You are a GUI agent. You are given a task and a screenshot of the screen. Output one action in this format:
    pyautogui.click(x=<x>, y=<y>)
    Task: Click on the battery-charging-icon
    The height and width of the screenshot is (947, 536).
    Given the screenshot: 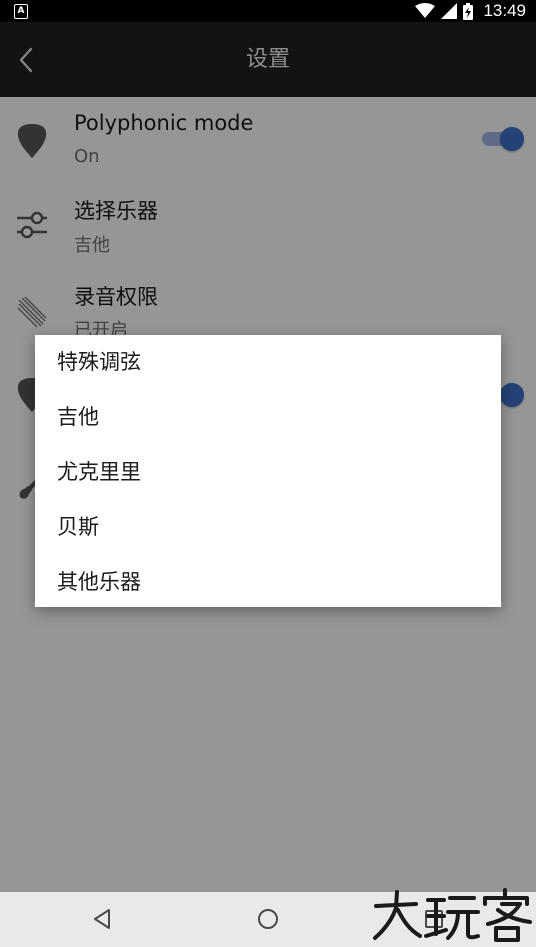 What is the action you would take?
    pyautogui.click(x=468, y=11)
    